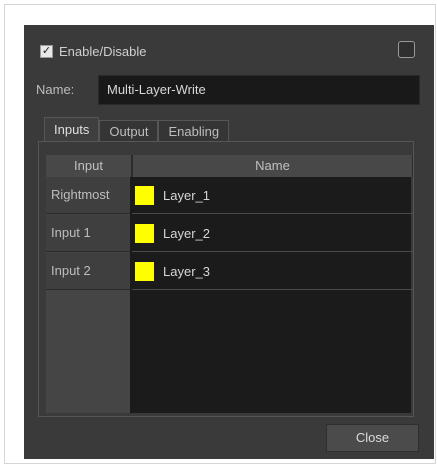  Describe the element at coordinates (259, 90) in the screenshot. I see `name-field: Multi-Layer-Write` at that location.